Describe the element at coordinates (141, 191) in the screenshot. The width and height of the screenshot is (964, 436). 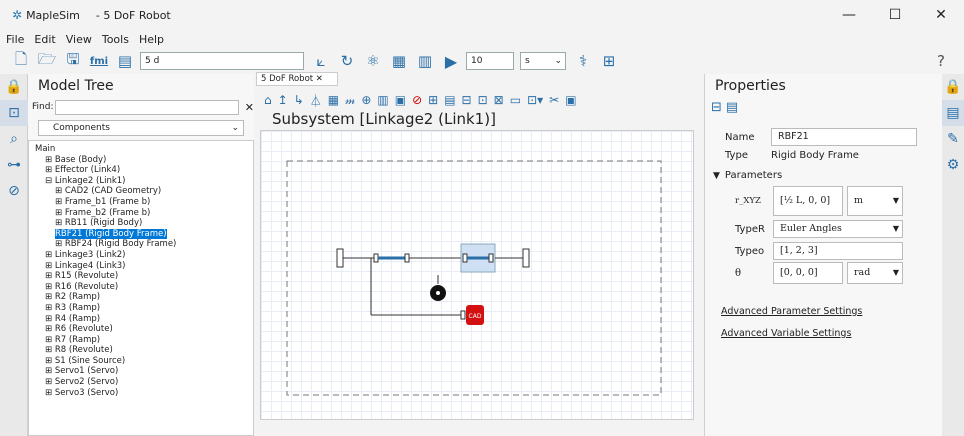
I see `tree-item: ⊞ CAD2 (CAD Geometry)` at that location.